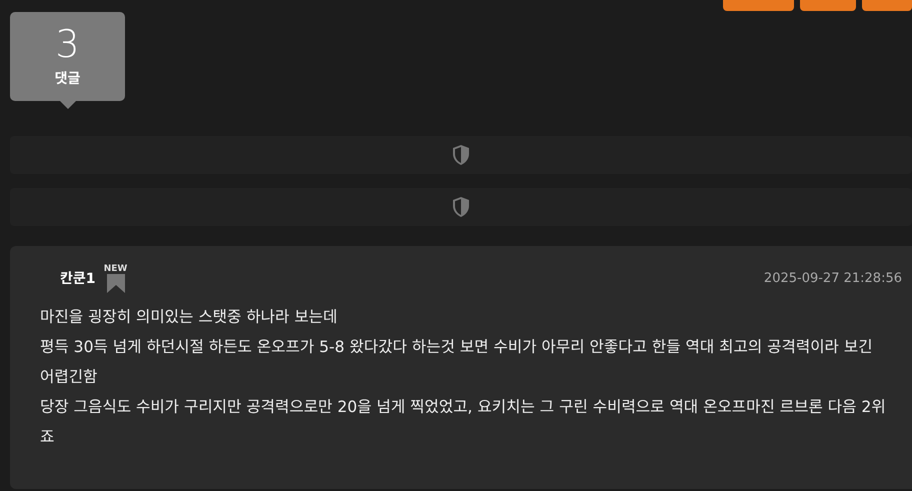  What do you see at coordinates (189, 317) in the screenshot?
I see `comment-text: 마진을 굉장히 의미있는 스탯중 하나라 보는데` at bounding box center [189, 317].